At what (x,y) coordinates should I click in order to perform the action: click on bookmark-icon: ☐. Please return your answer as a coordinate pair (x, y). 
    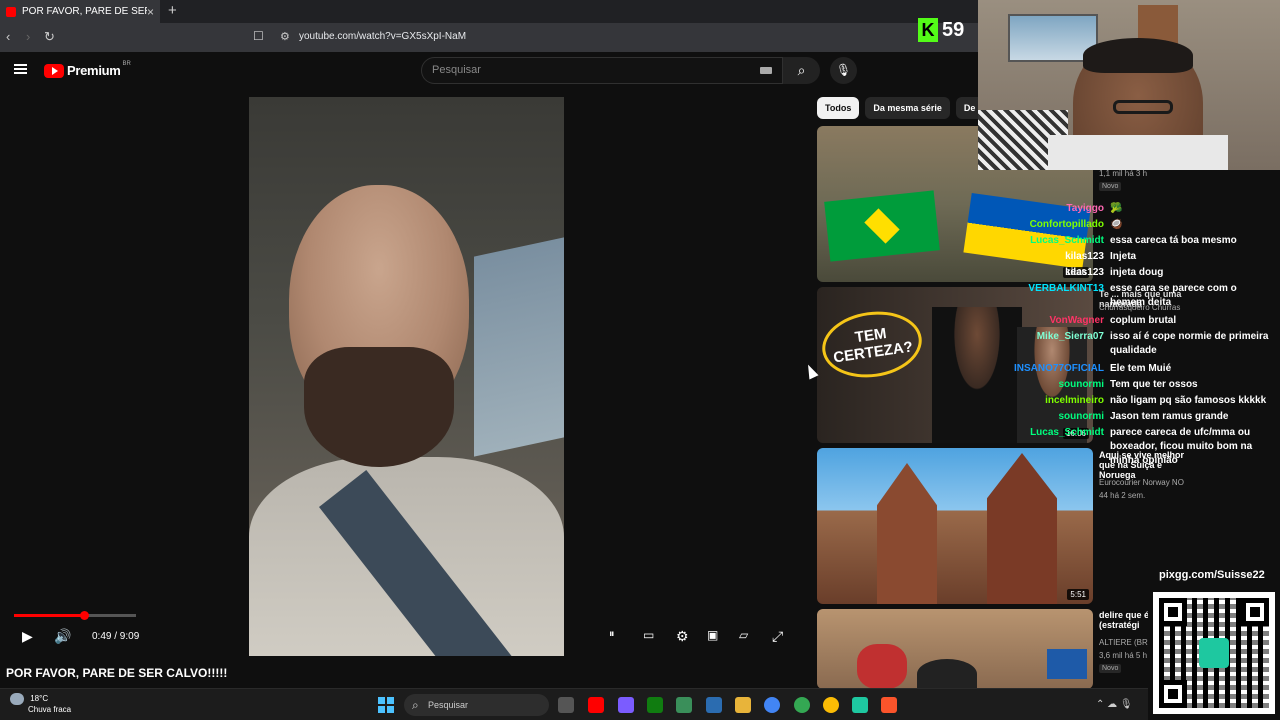
    Looking at the image, I should click on (258, 36).